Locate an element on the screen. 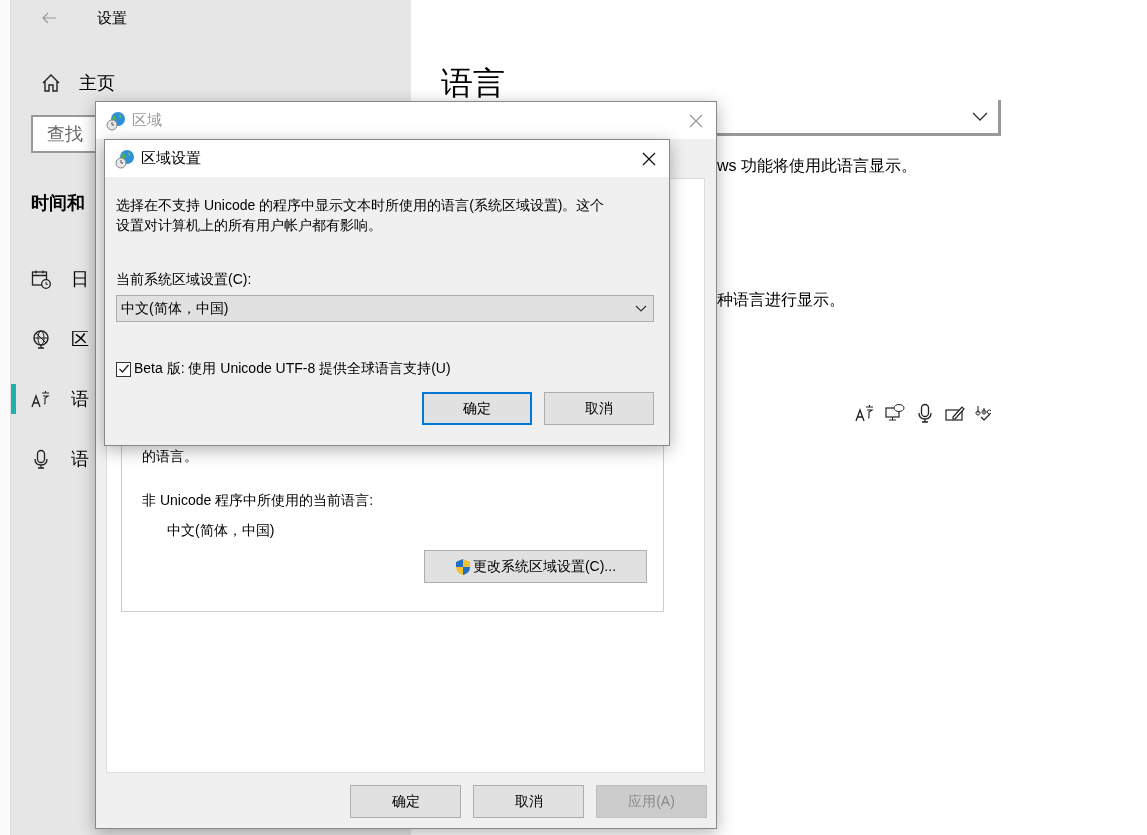 The image size is (1147, 835). window-title: 区域 is located at coordinates (147, 120).